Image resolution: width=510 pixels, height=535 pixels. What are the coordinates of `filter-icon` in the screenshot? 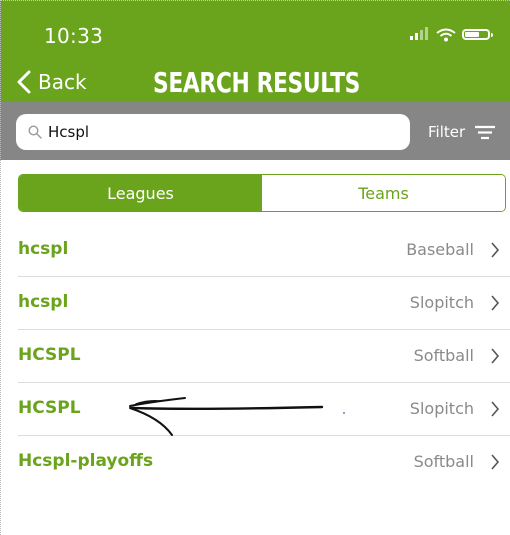 It's located at (485, 132).